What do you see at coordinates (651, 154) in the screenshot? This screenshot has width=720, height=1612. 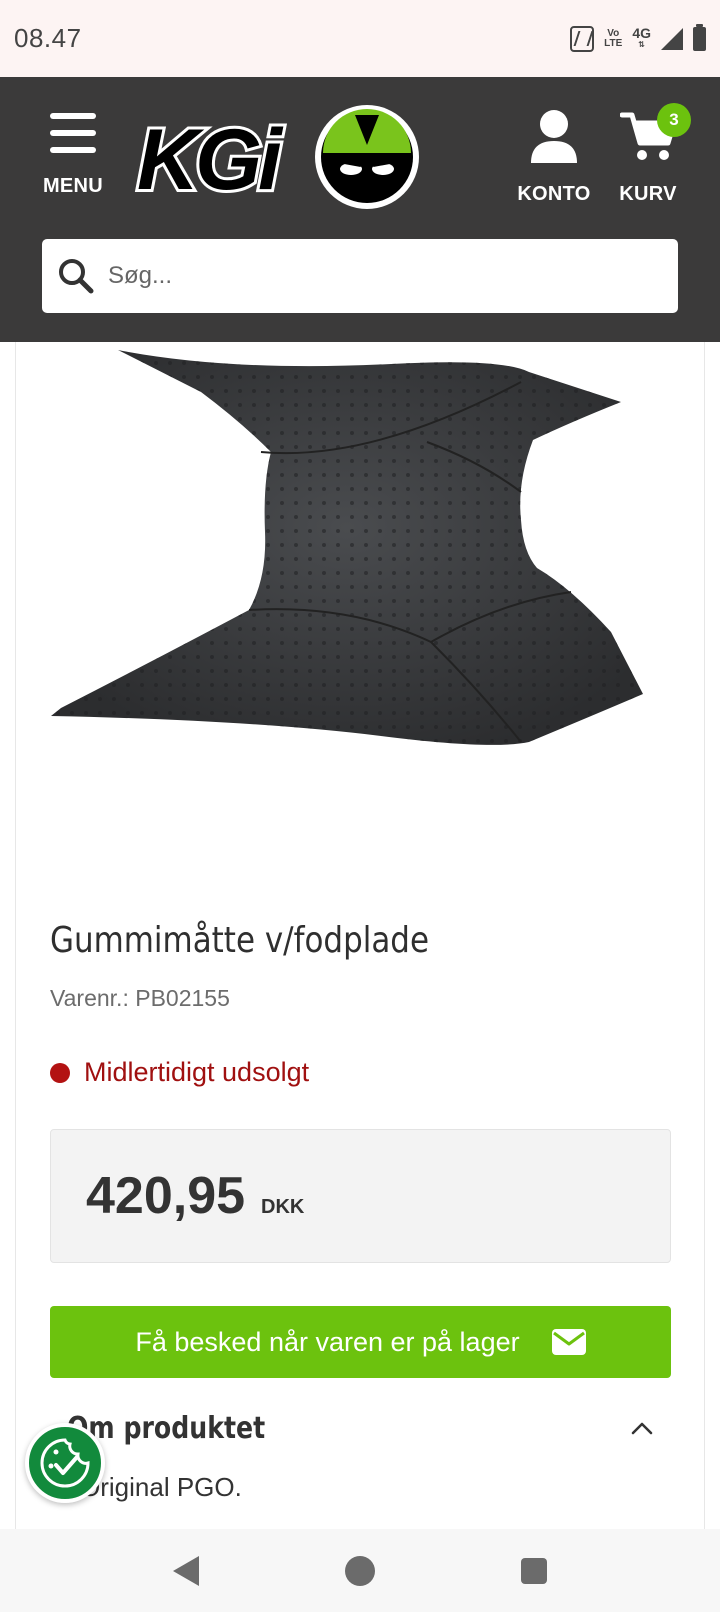 I see `cart-button: 3 KURV` at bounding box center [651, 154].